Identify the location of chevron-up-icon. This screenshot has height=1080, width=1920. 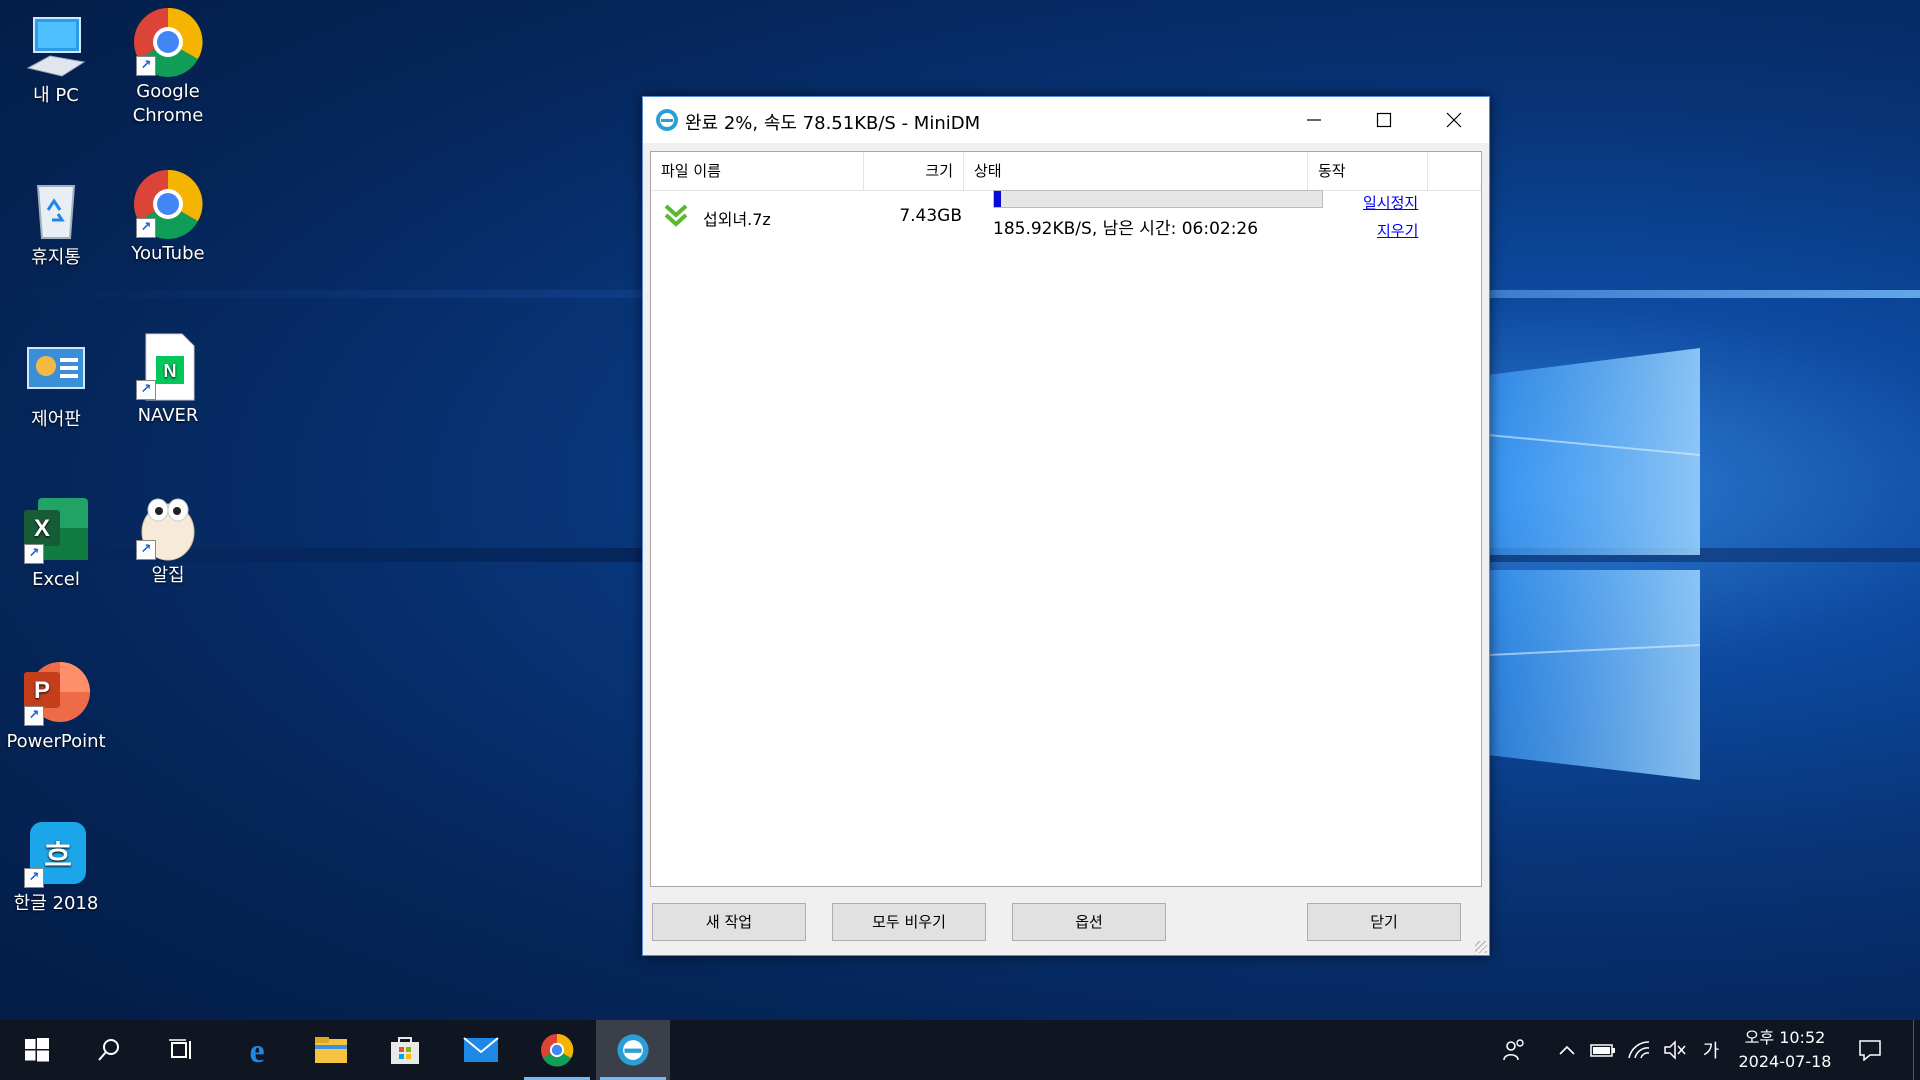
(1567, 1050).